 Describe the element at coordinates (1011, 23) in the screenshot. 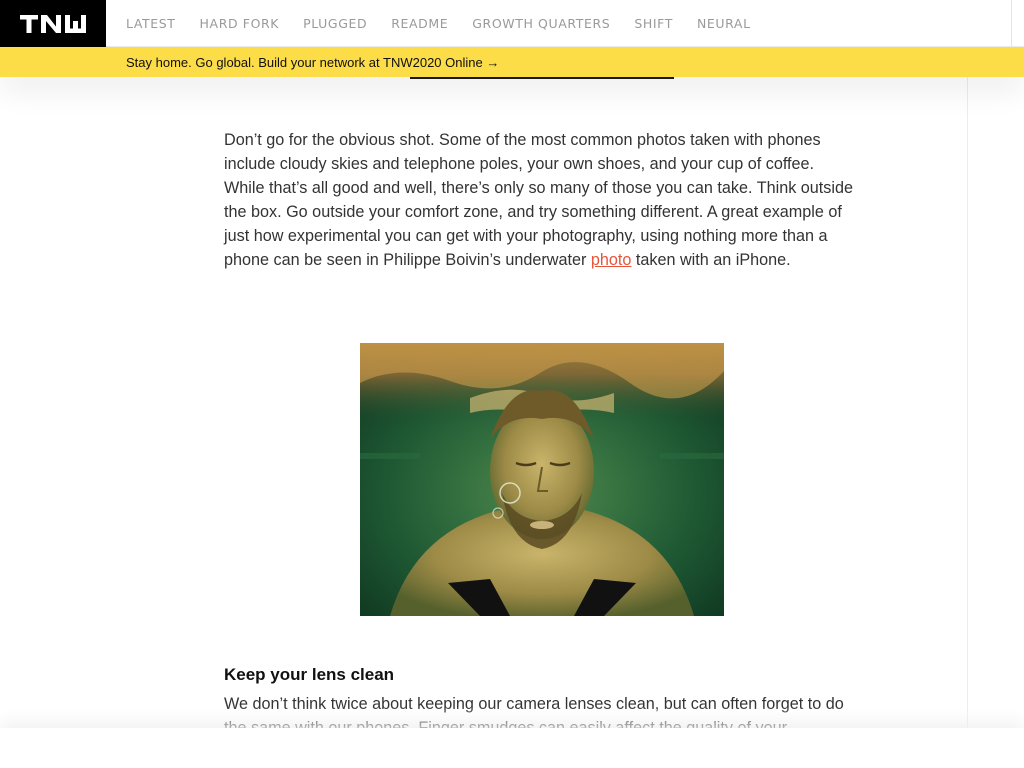

I see `nav-divider` at that location.